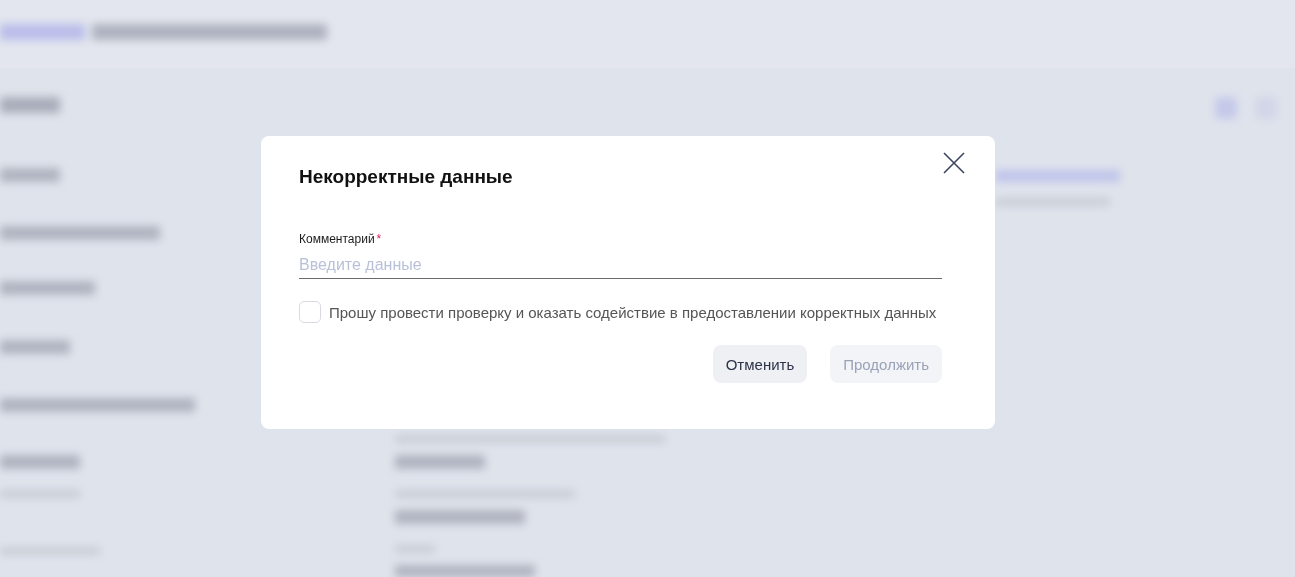 The height and width of the screenshot is (577, 1295). Describe the element at coordinates (620, 267) in the screenshot. I see `comment-input-field: Введите данные` at that location.